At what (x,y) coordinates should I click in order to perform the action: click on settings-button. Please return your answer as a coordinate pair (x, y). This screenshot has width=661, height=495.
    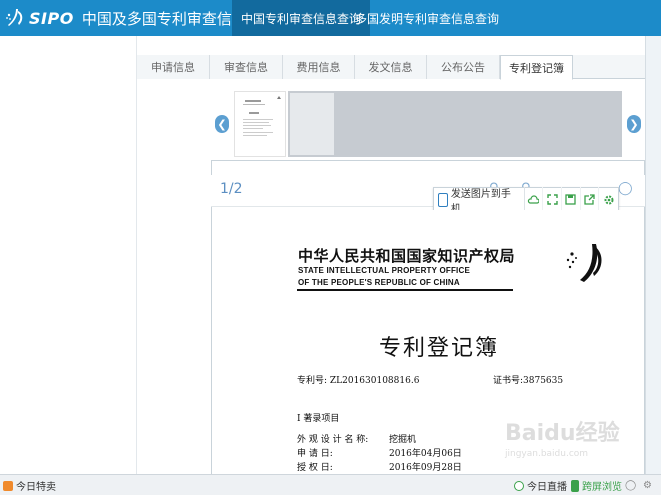
    Looking at the image, I should click on (608, 199).